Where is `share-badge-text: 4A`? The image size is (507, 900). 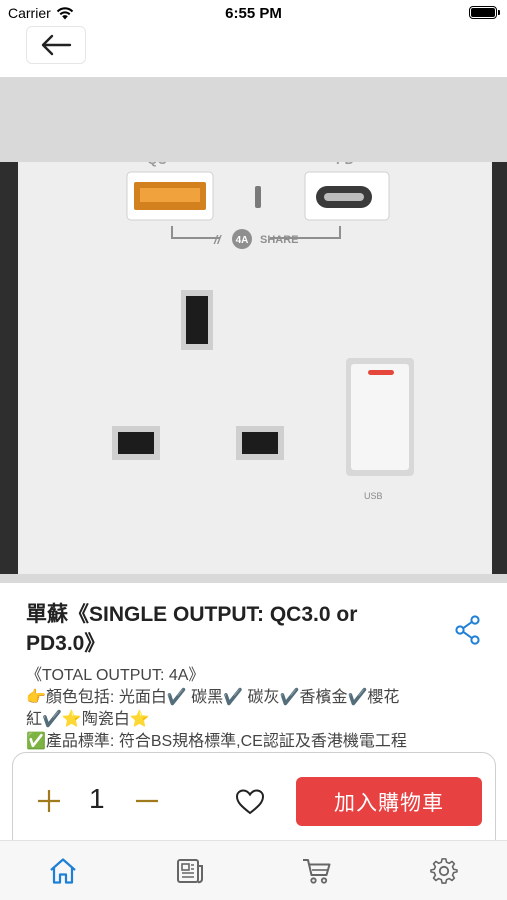
share-badge-text: 4A is located at coordinates (242, 240).